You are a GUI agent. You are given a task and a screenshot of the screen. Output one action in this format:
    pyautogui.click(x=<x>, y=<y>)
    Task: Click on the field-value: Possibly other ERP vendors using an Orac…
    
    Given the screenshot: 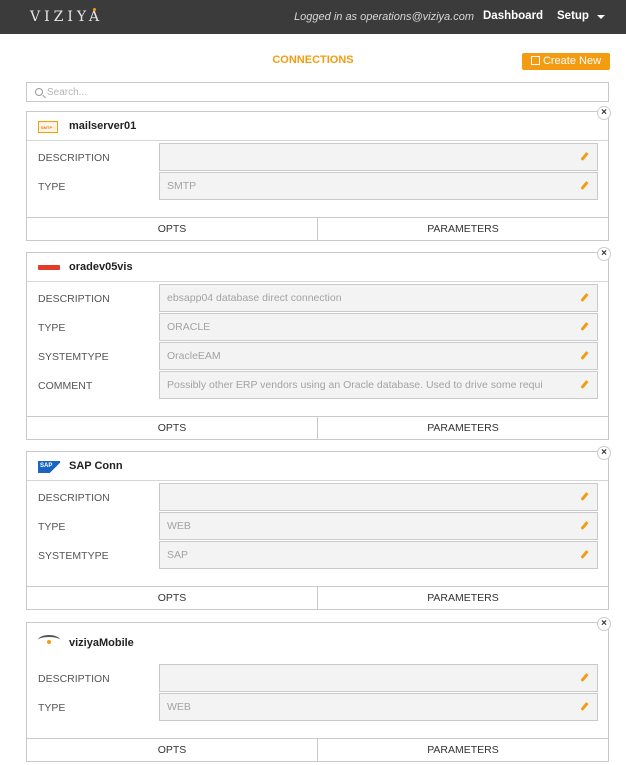 What is the action you would take?
    pyautogui.click(x=378, y=385)
    